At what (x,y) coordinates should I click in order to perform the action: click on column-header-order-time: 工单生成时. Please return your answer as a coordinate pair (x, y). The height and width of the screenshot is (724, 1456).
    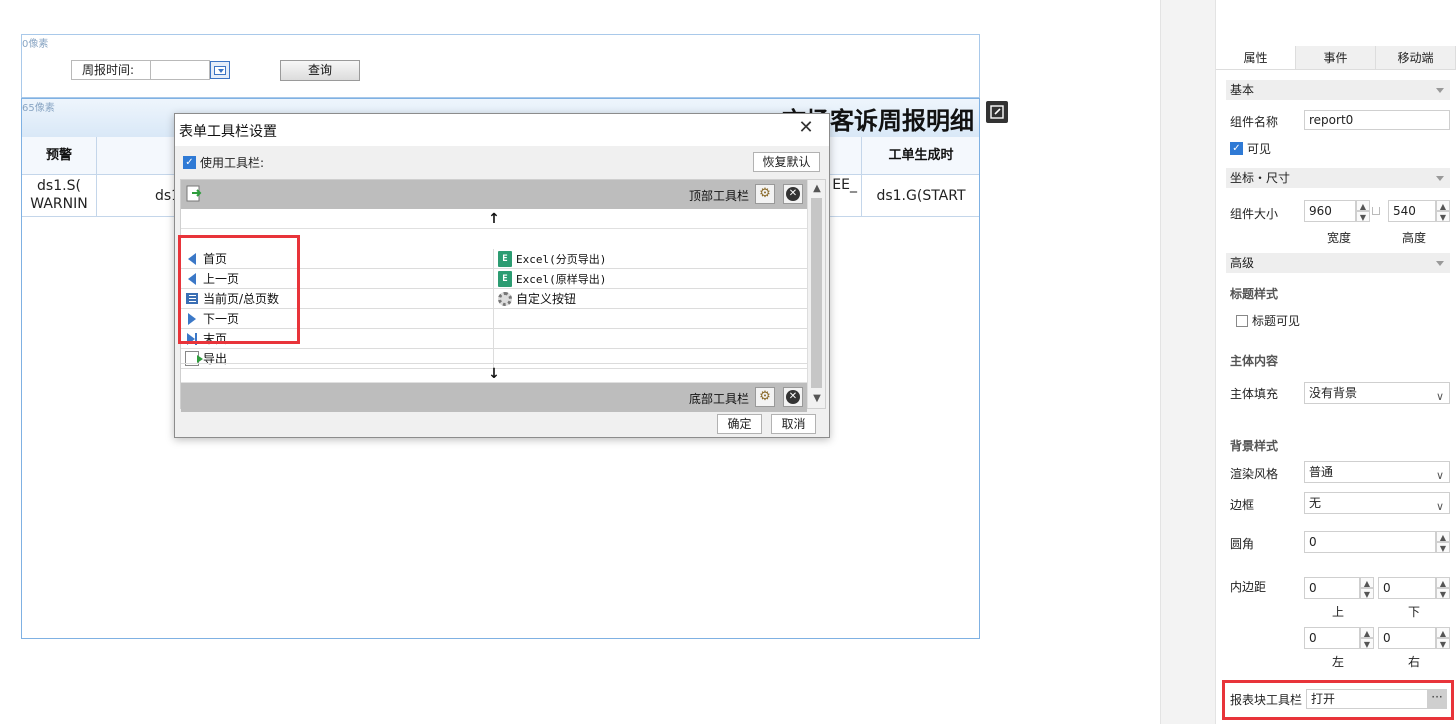
    Looking at the image, I should click on (920, 156).